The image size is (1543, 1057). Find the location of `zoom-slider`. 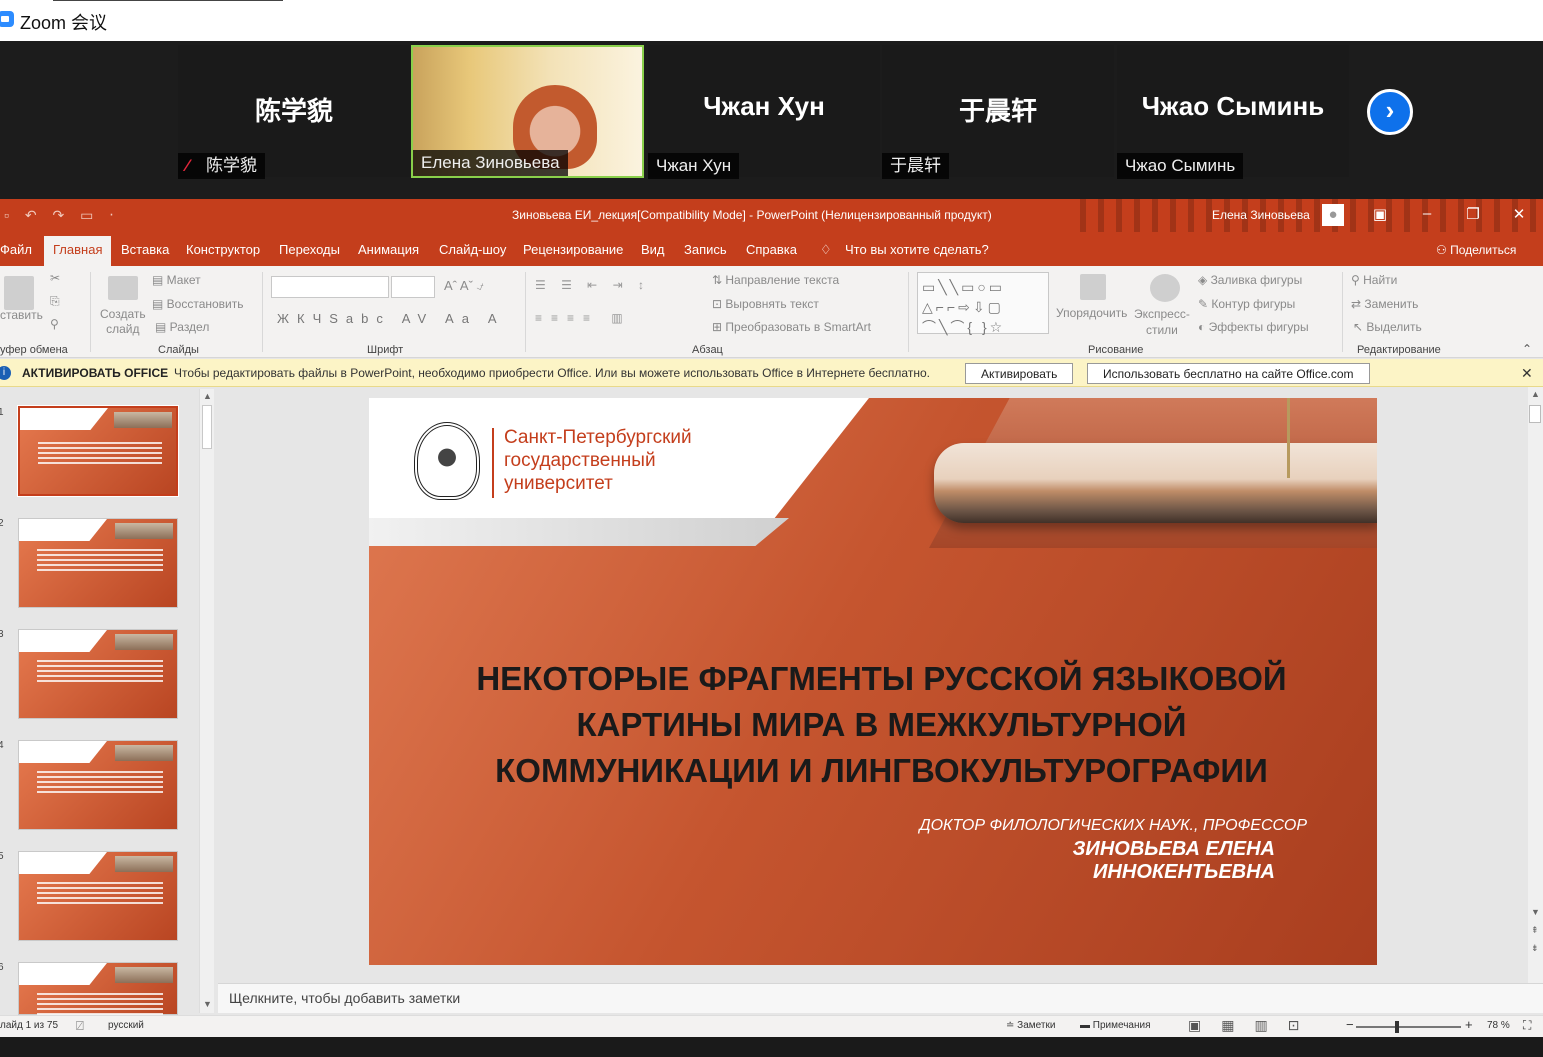

zoom-slider is located at coordinates (1408, 1027).